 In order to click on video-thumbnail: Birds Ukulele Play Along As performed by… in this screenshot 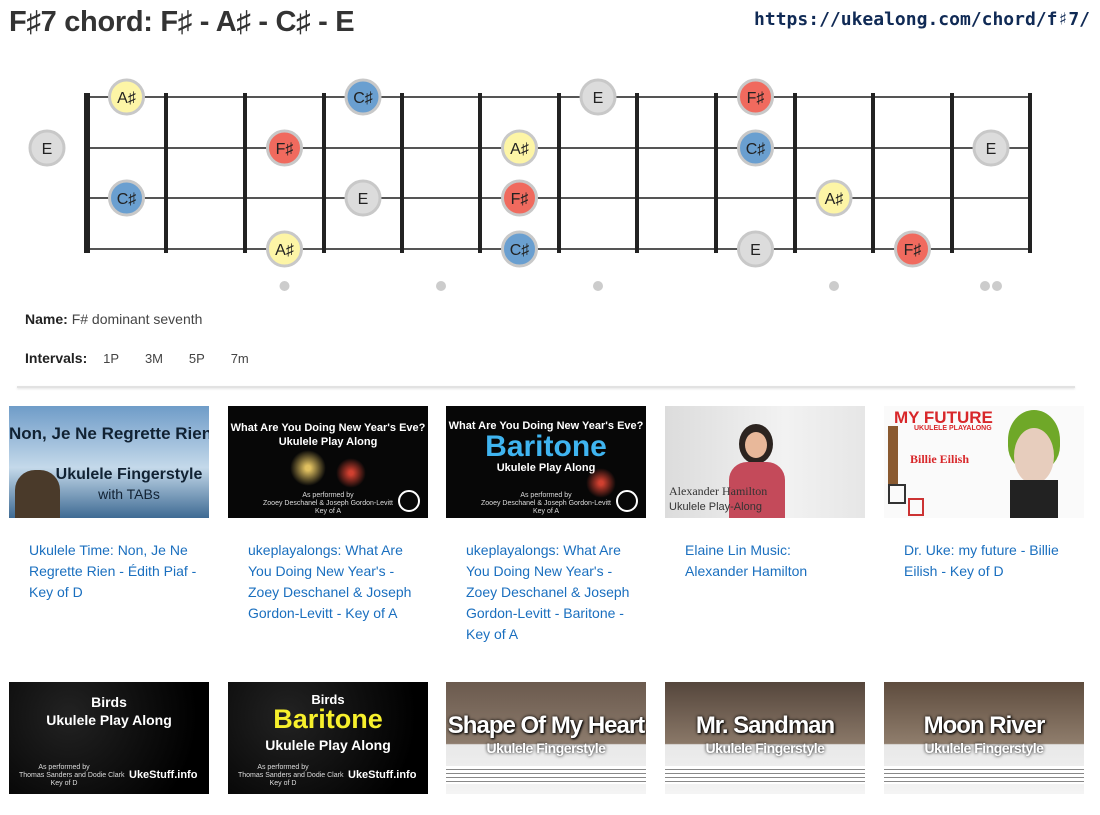, I will do `click(109, 738)`.